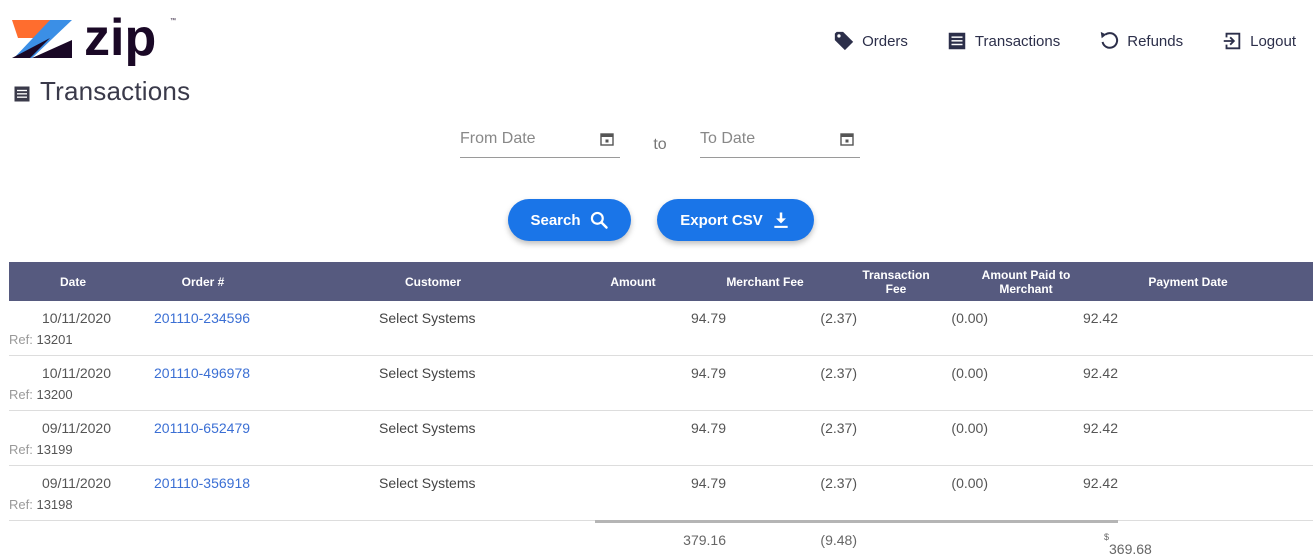 The image size is (1314, 554). What do you see at coordinates (202, 373) in the screenshot?
I see `order-link: 201110-496978` at bounding box center [202, 373].